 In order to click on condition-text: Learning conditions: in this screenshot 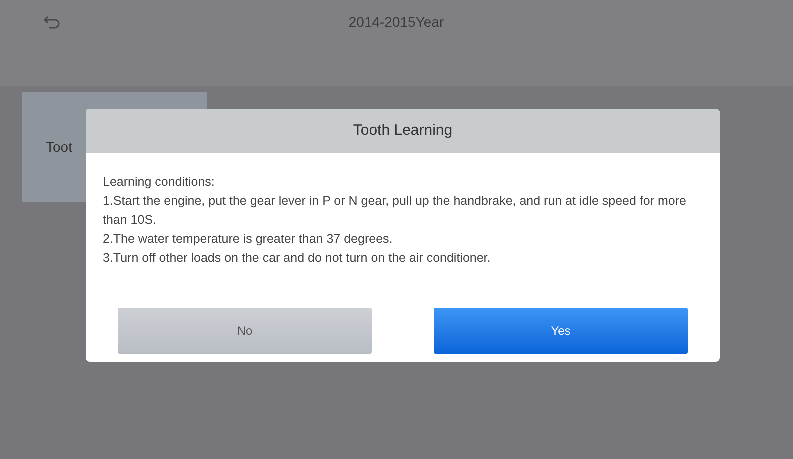, I will do `click(159, 182)`.